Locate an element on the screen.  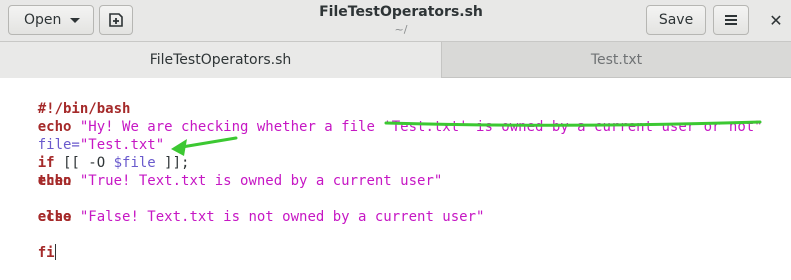
underline-annotation is located at coordinates (573, 123).